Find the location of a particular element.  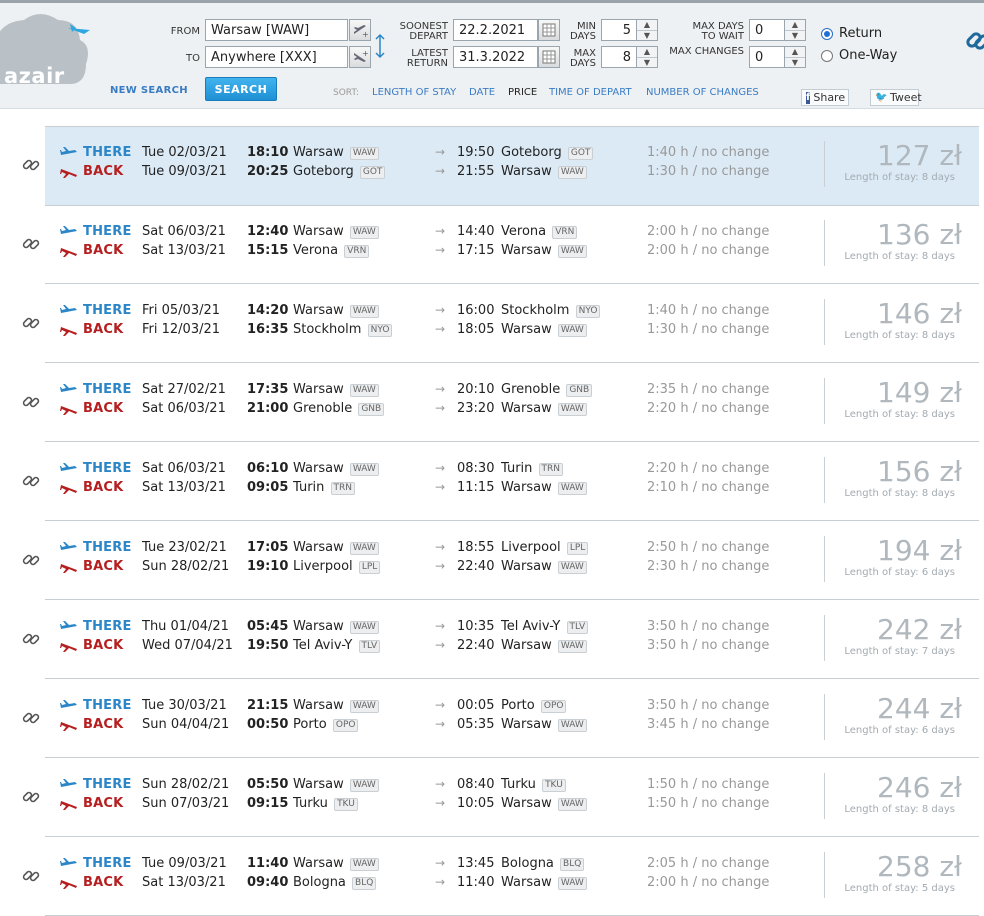

soonest-depart-input: 22.2.2021 is located at coordinates (495, 30).